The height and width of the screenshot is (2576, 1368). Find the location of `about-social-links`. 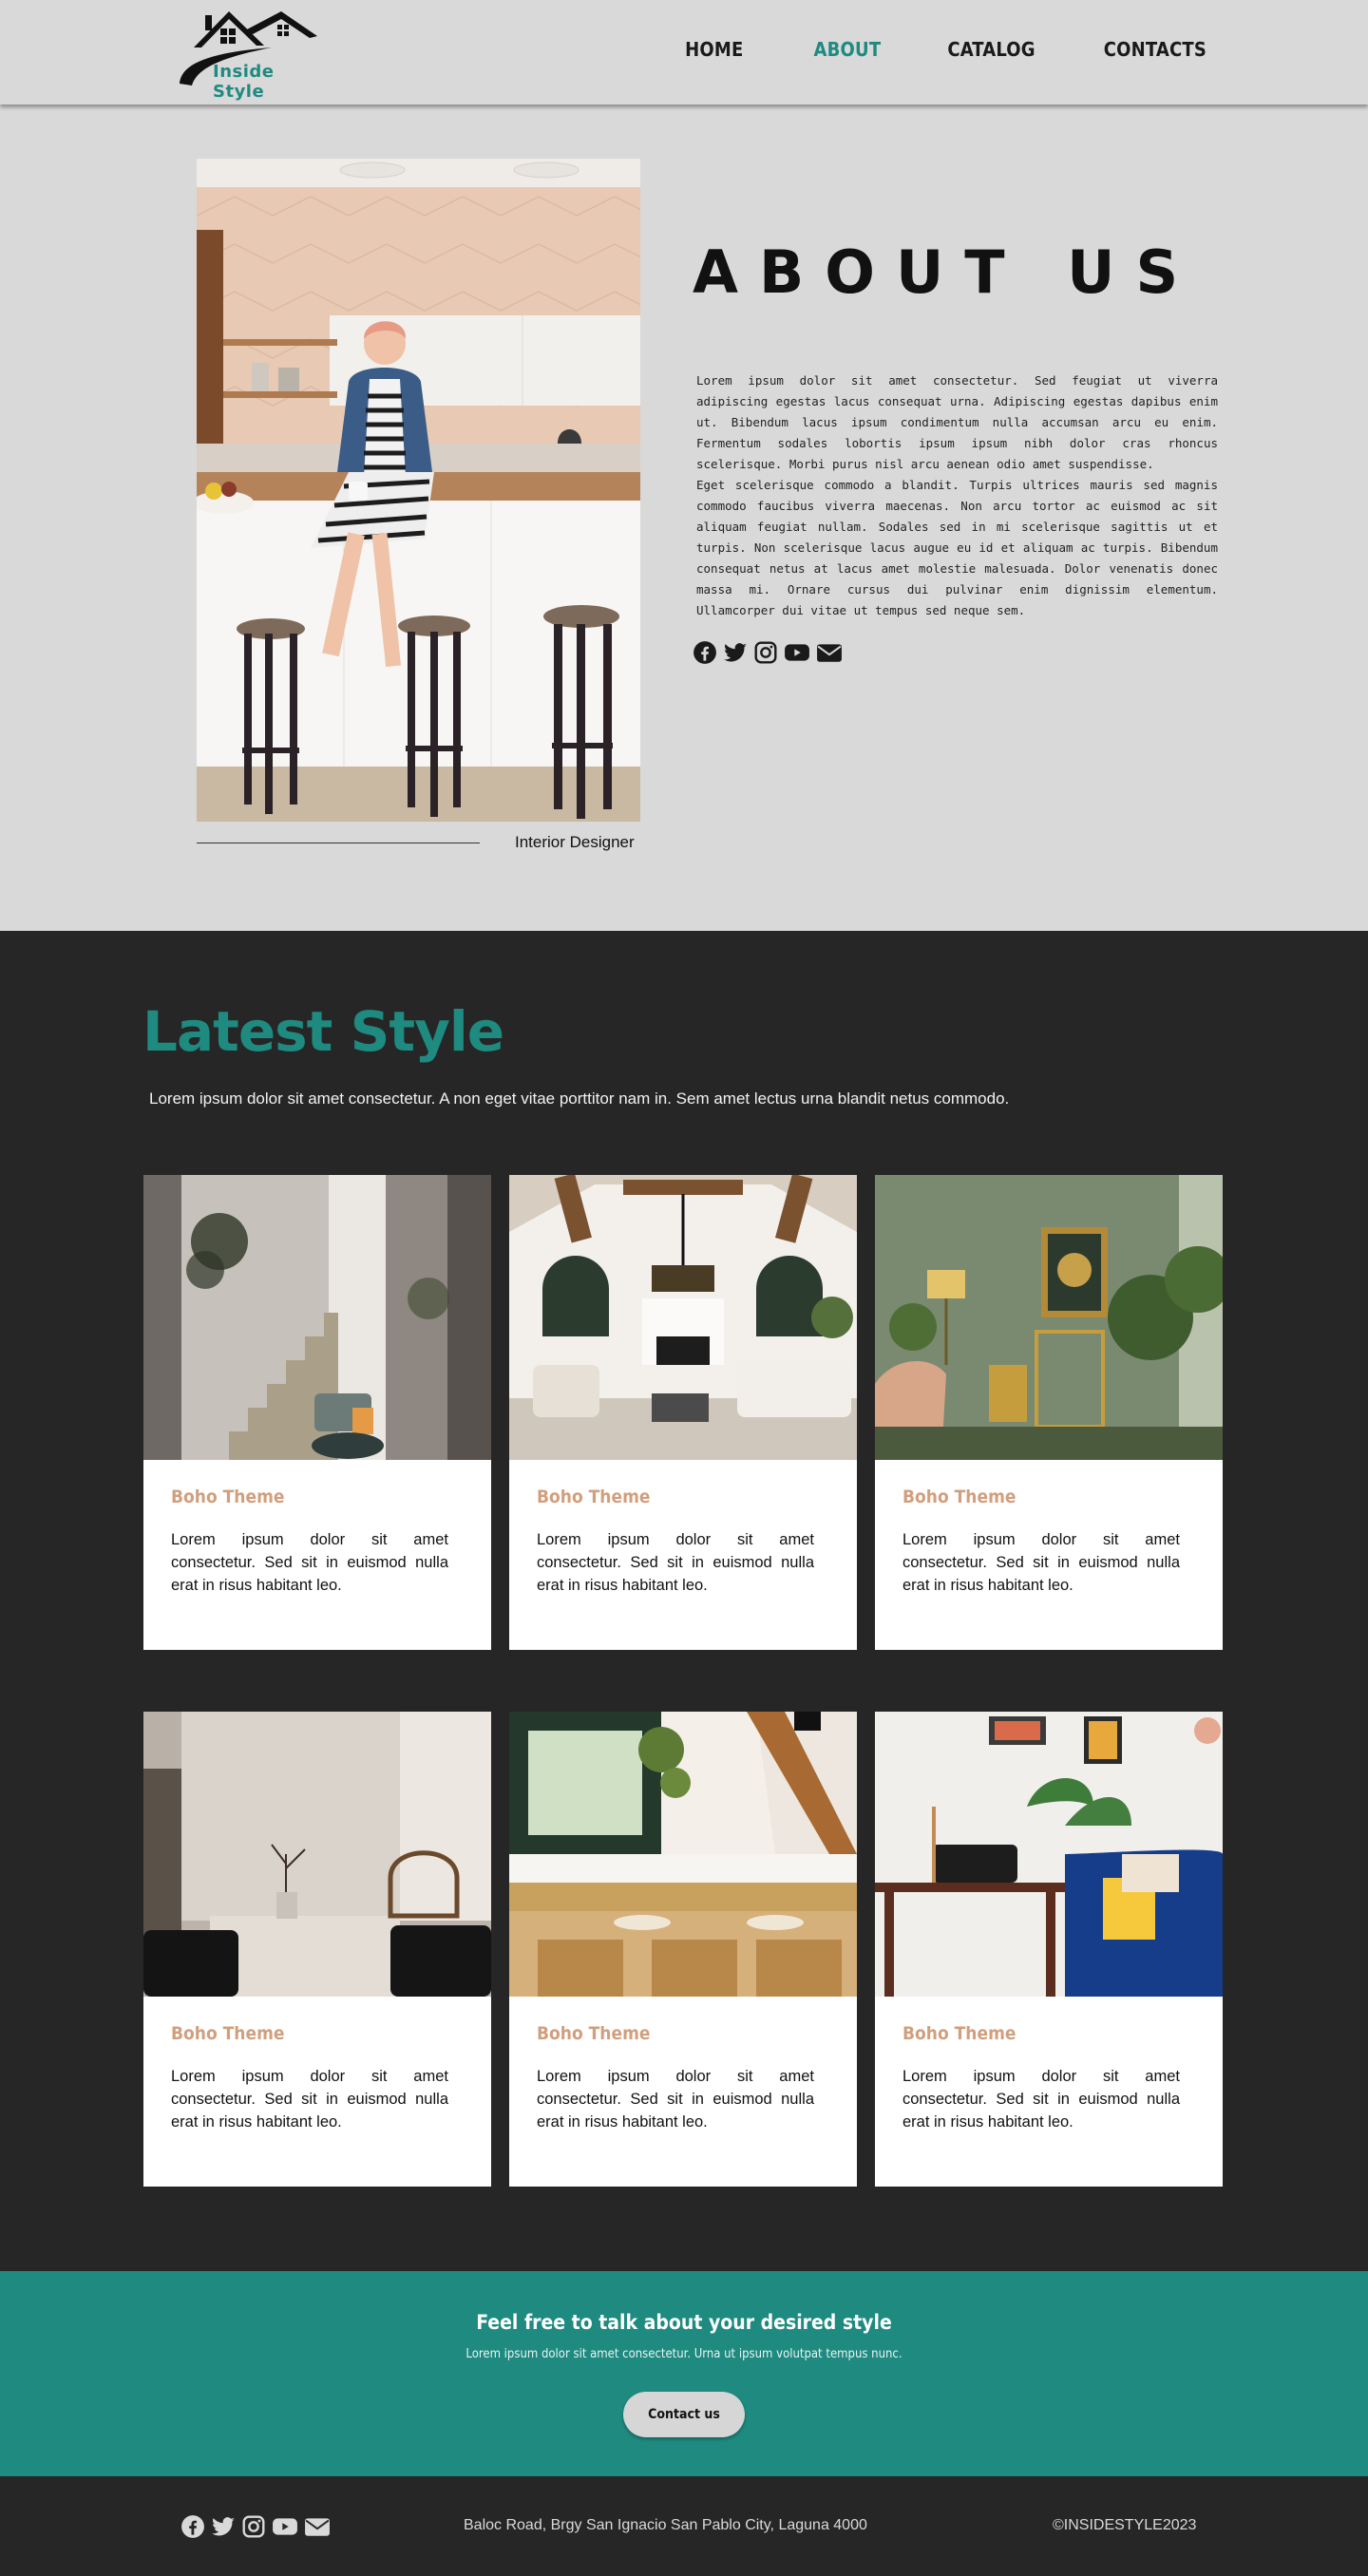

about-social-links is located at coordinates (768, 652).